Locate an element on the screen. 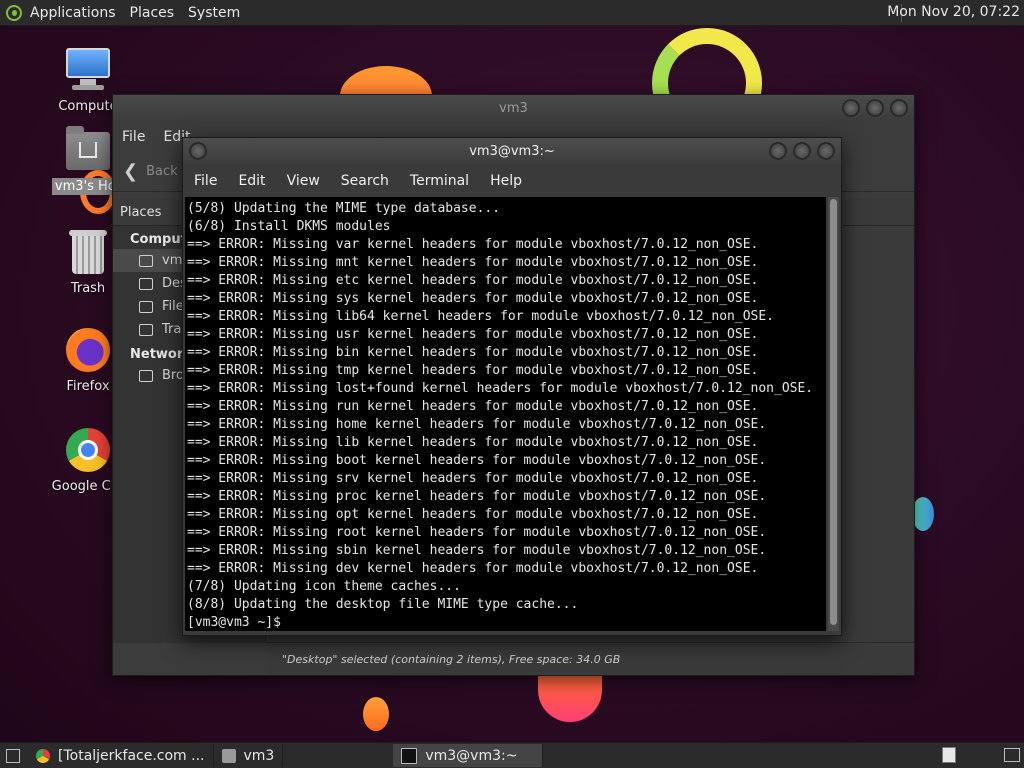 This screenshot has height=768, width=1024. system-menu: System is located at coordinates (214, 13).